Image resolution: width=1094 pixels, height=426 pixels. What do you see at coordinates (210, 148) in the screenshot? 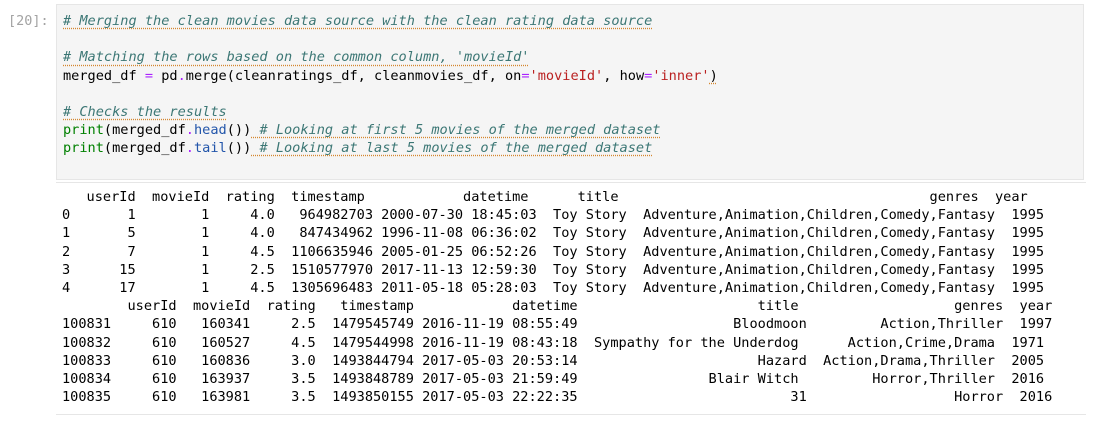
I see `code-token: tail` at bounding box center [210, 148].